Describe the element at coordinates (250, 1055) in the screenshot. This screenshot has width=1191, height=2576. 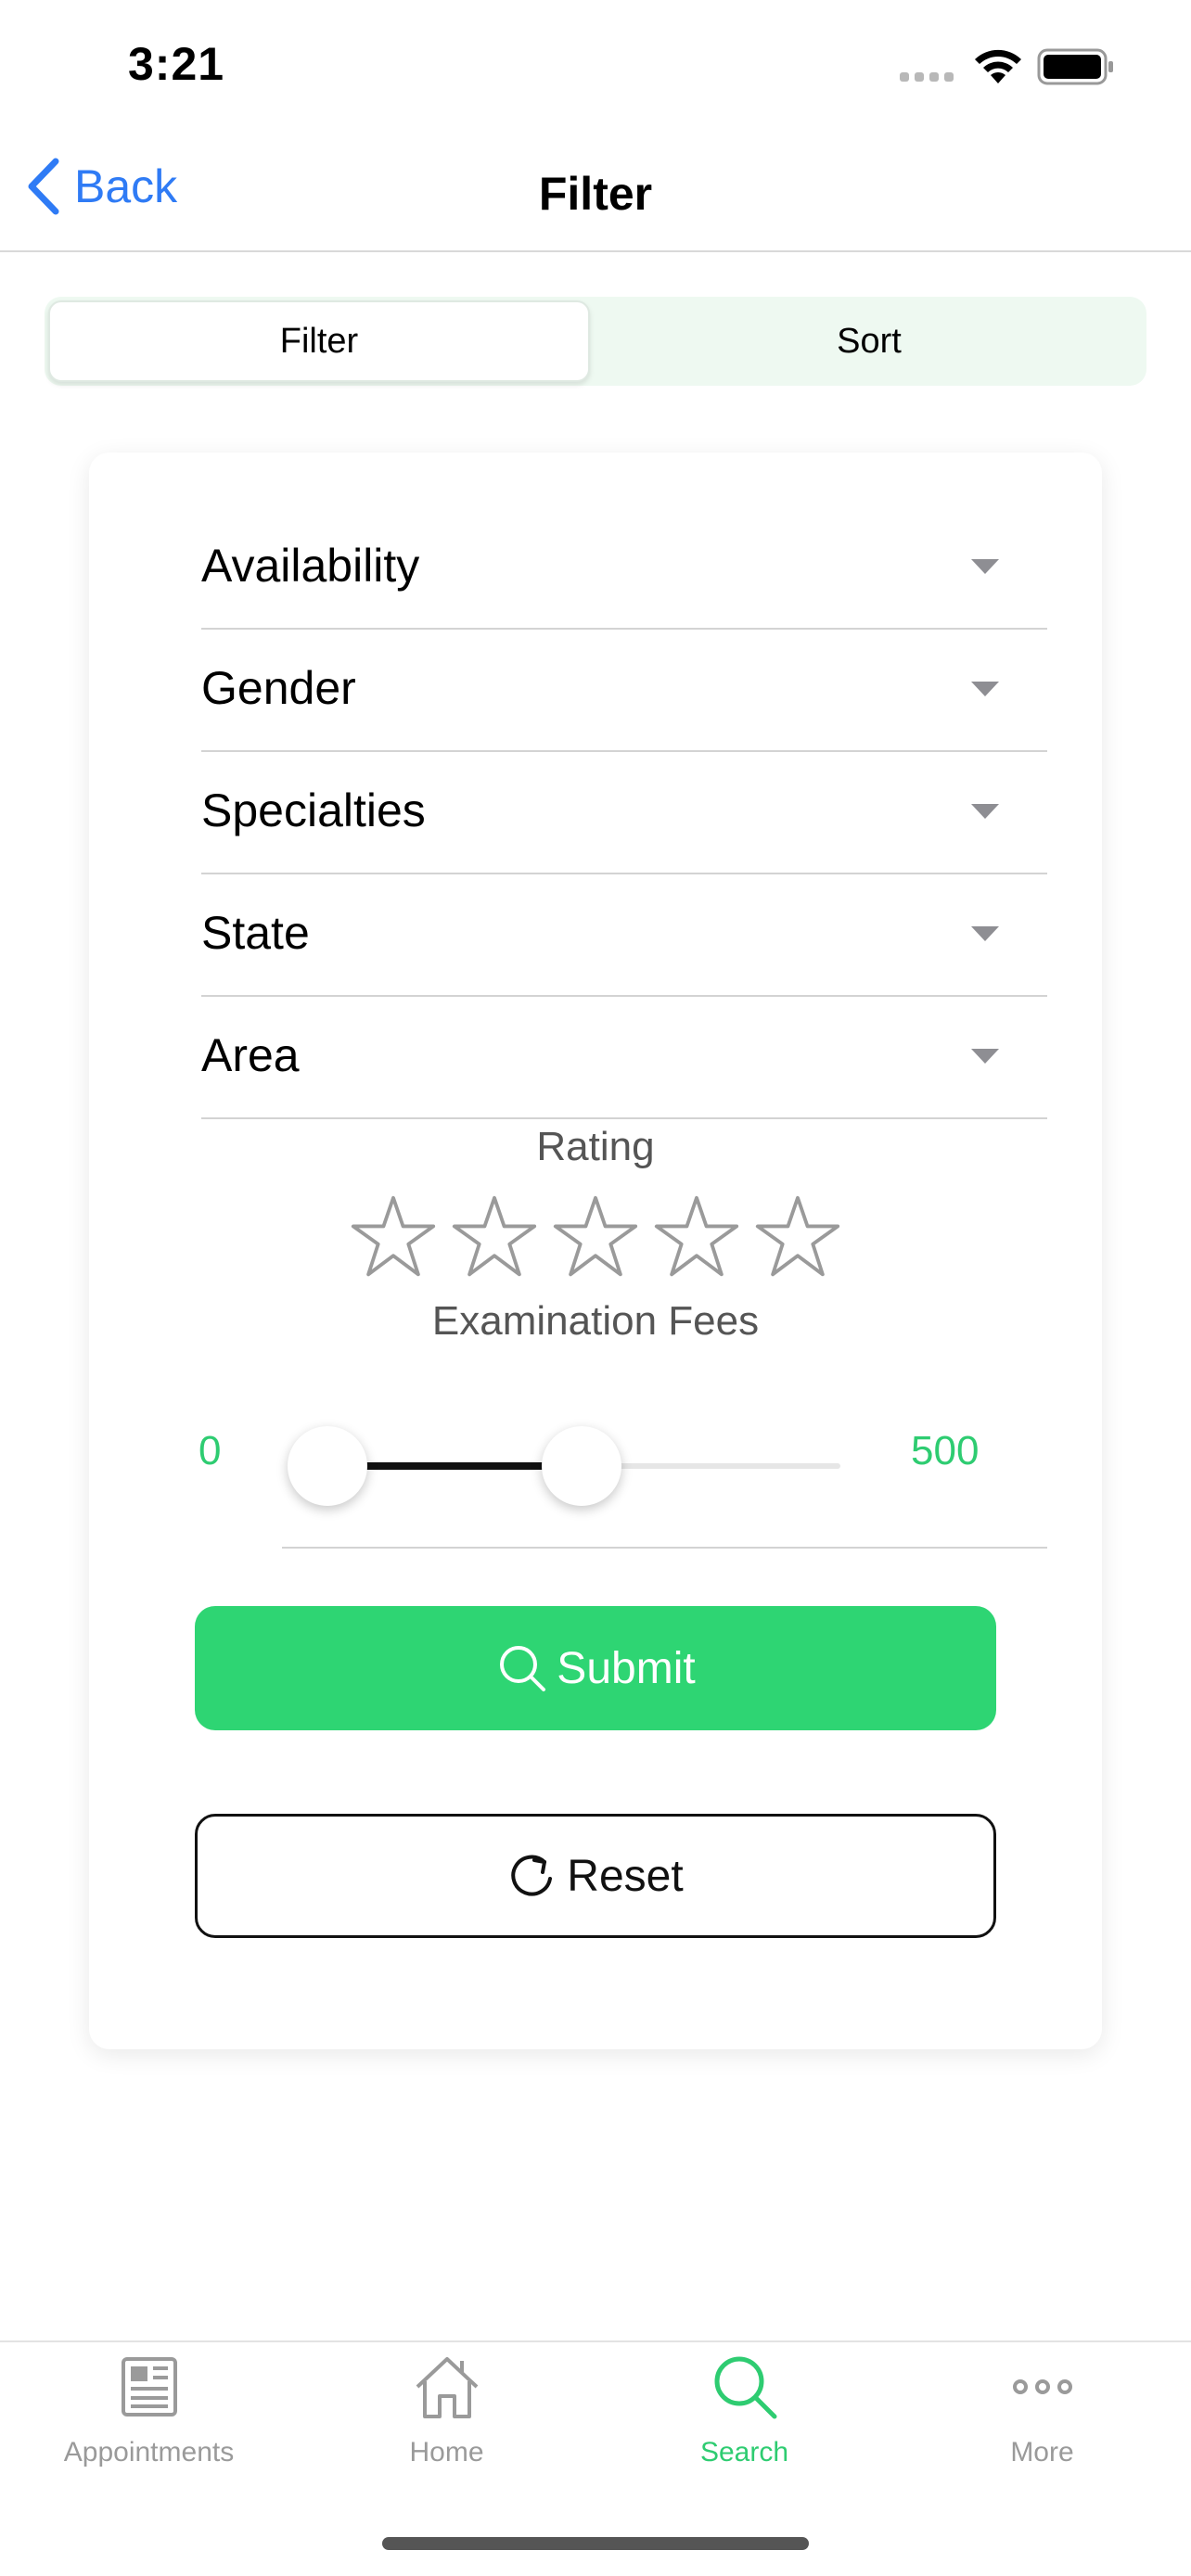
I see `area-label: Area` at that location.